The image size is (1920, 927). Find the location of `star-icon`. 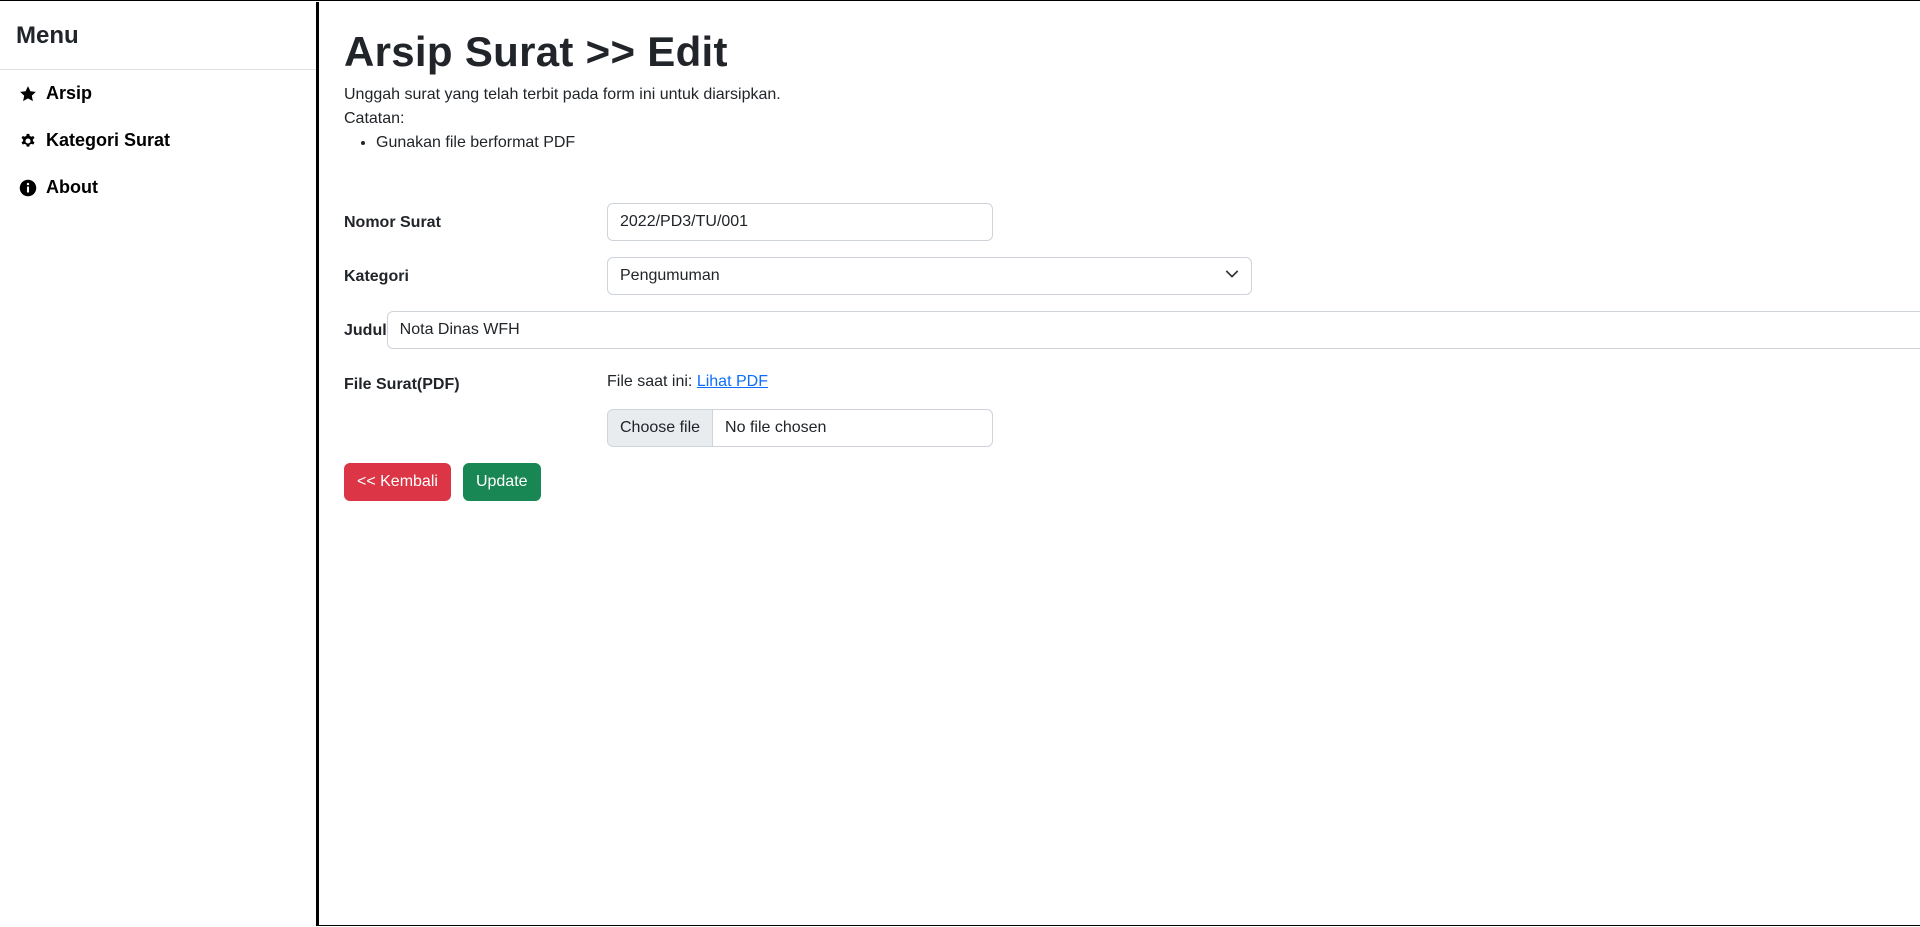

star-icon is located at coordinates (28, 94).